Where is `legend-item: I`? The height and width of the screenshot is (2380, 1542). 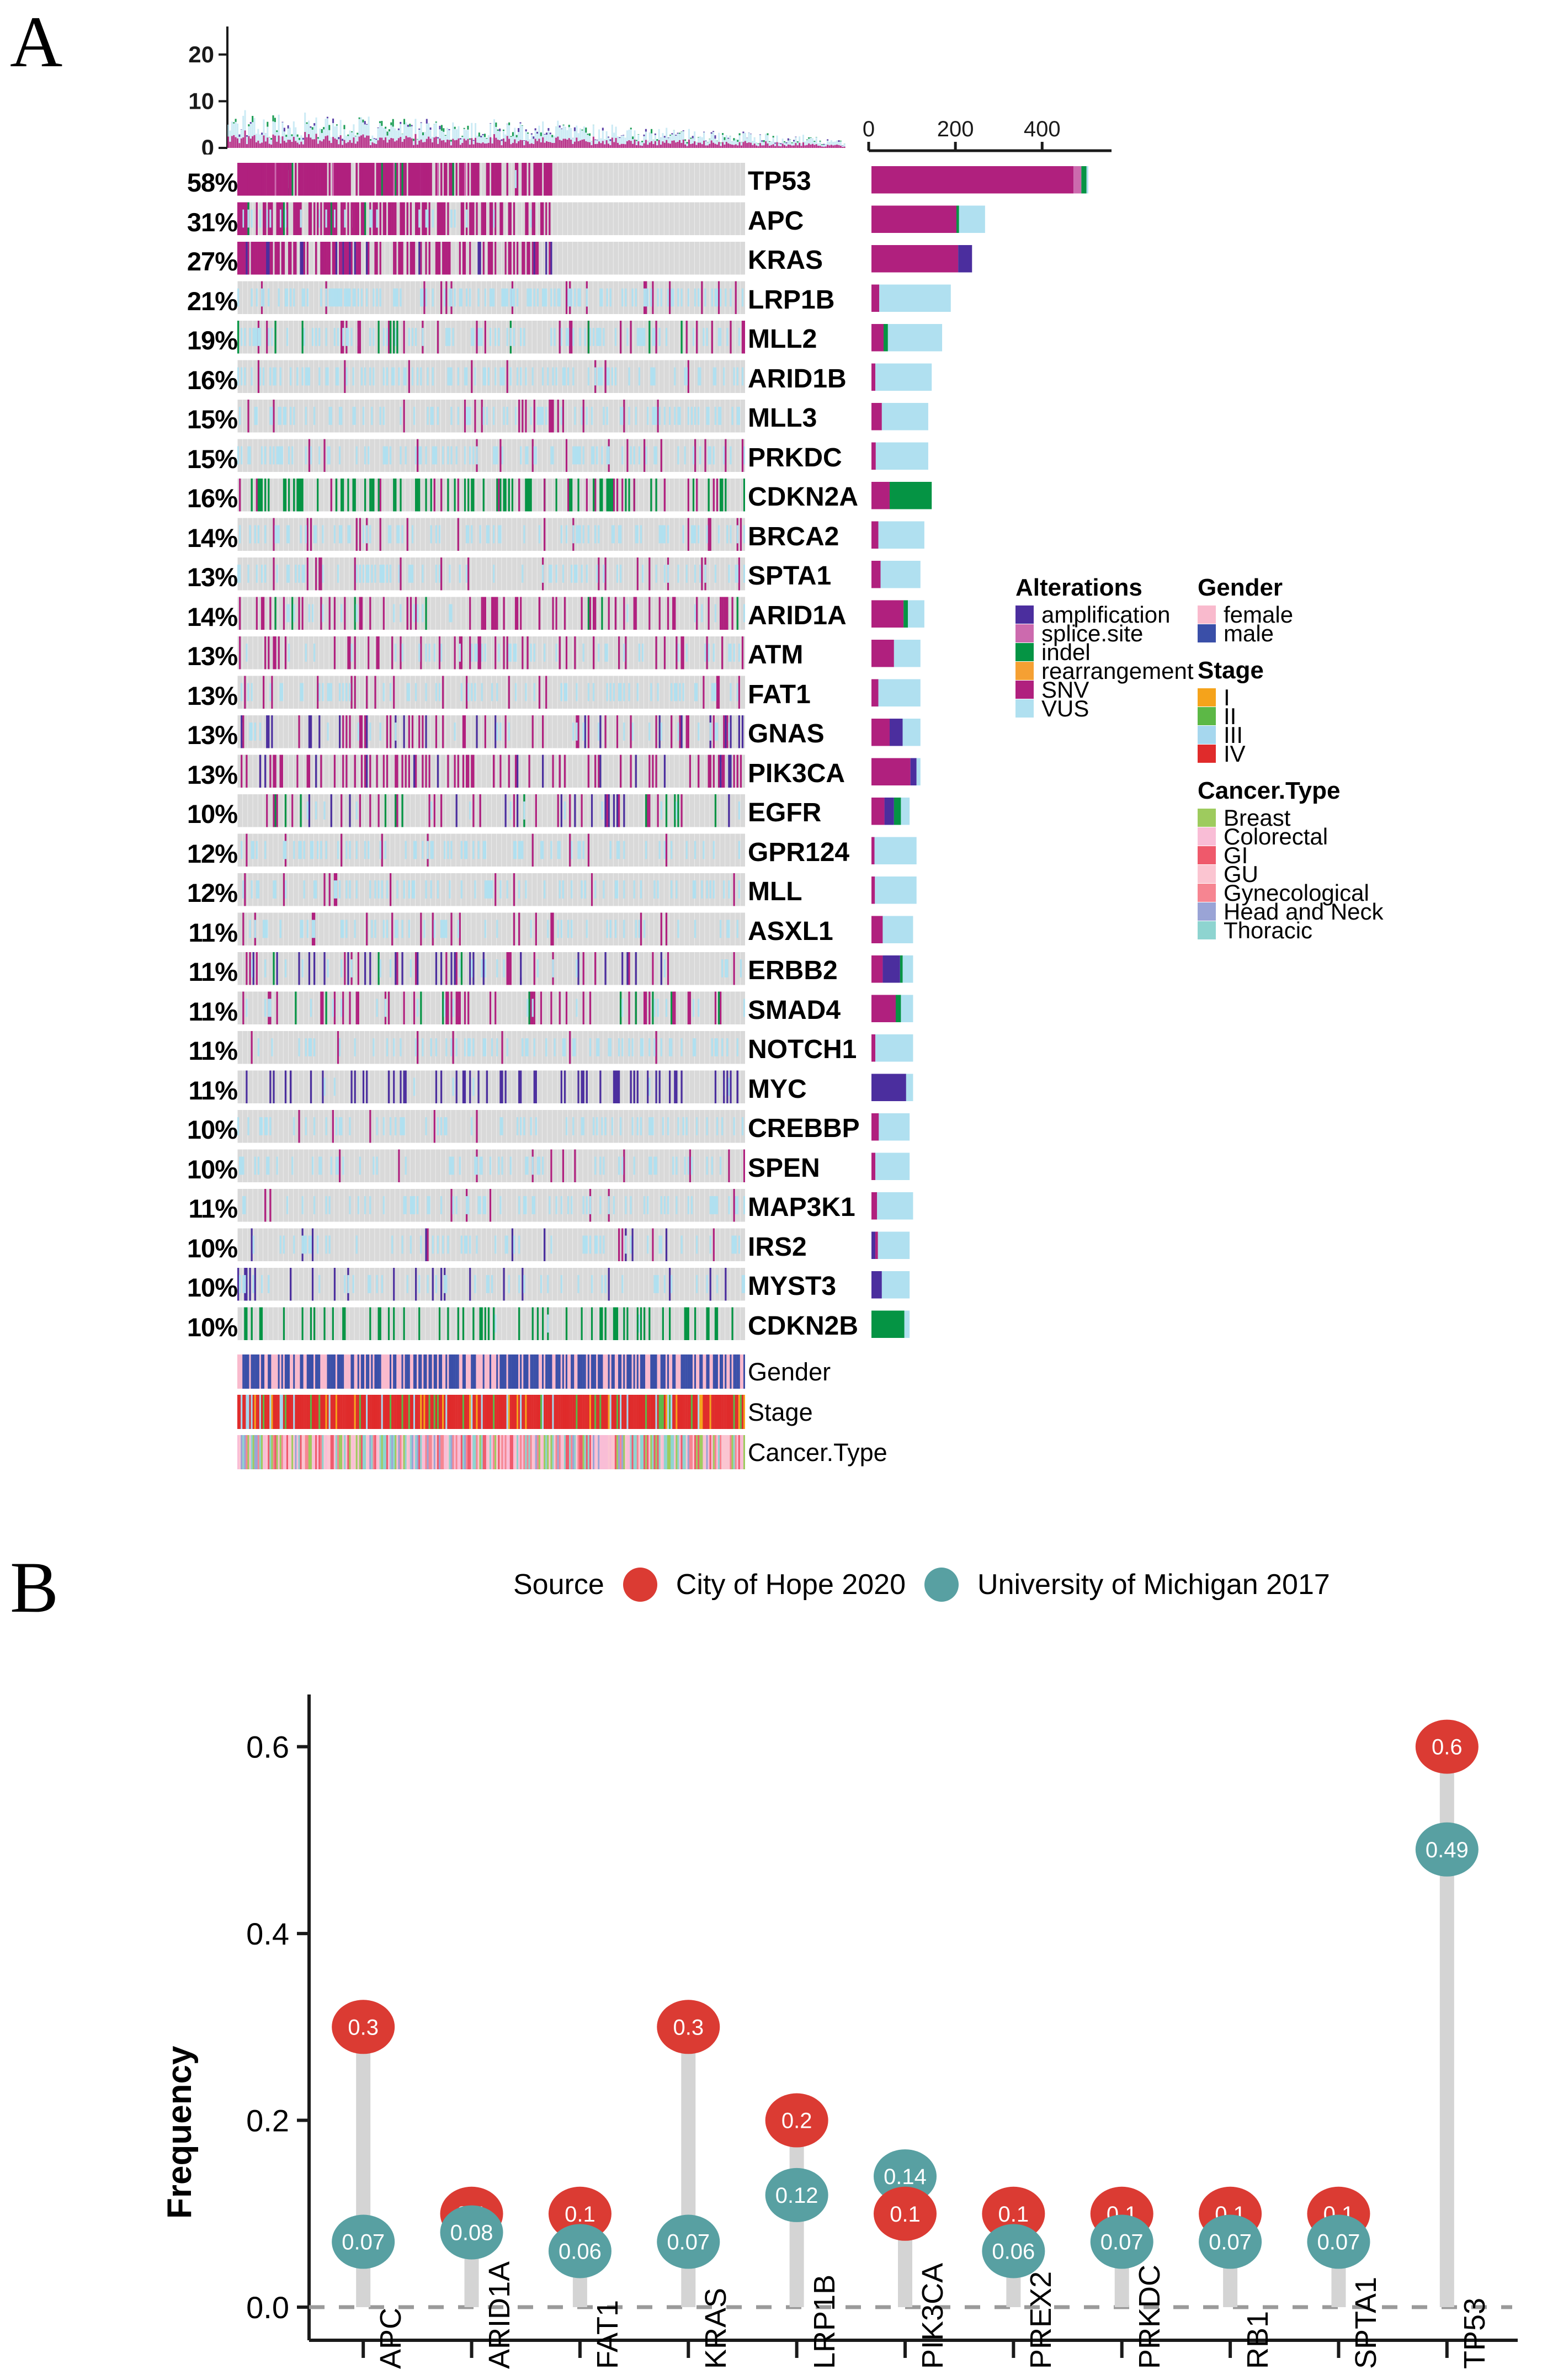
legend-item: I is located at coordinates (1352, 697).